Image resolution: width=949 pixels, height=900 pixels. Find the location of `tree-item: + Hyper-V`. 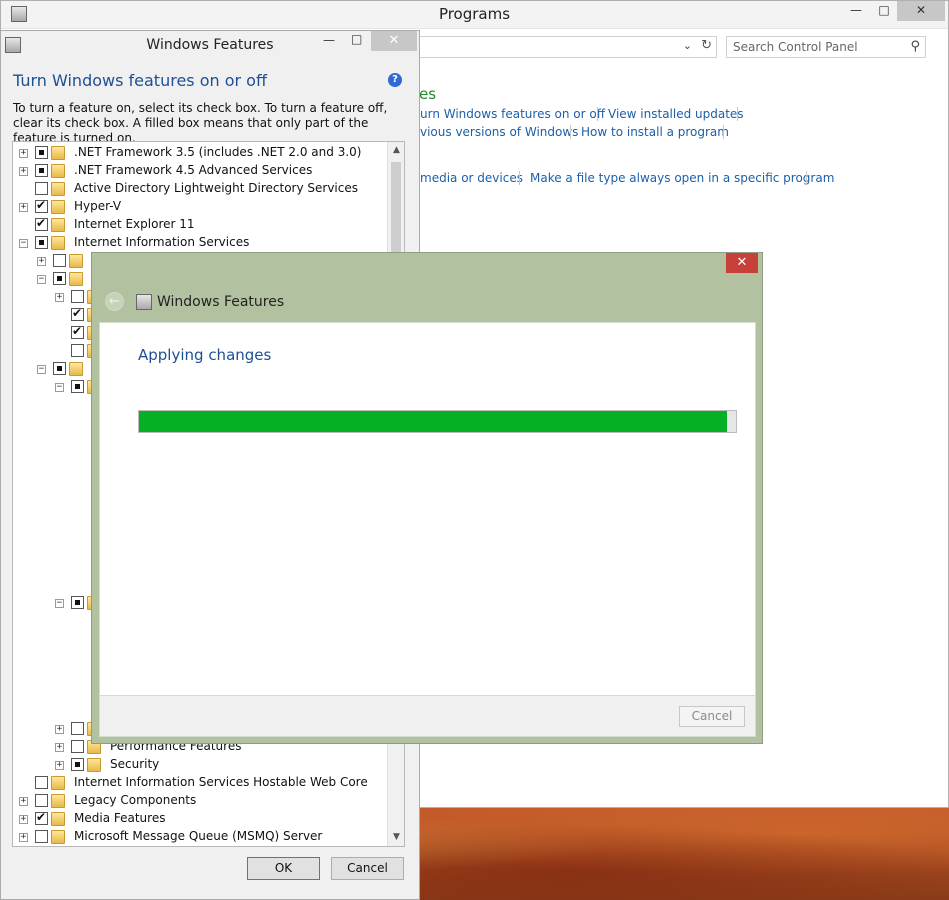

tree-item: + Hyper-V is located at coordinates (204, 207).